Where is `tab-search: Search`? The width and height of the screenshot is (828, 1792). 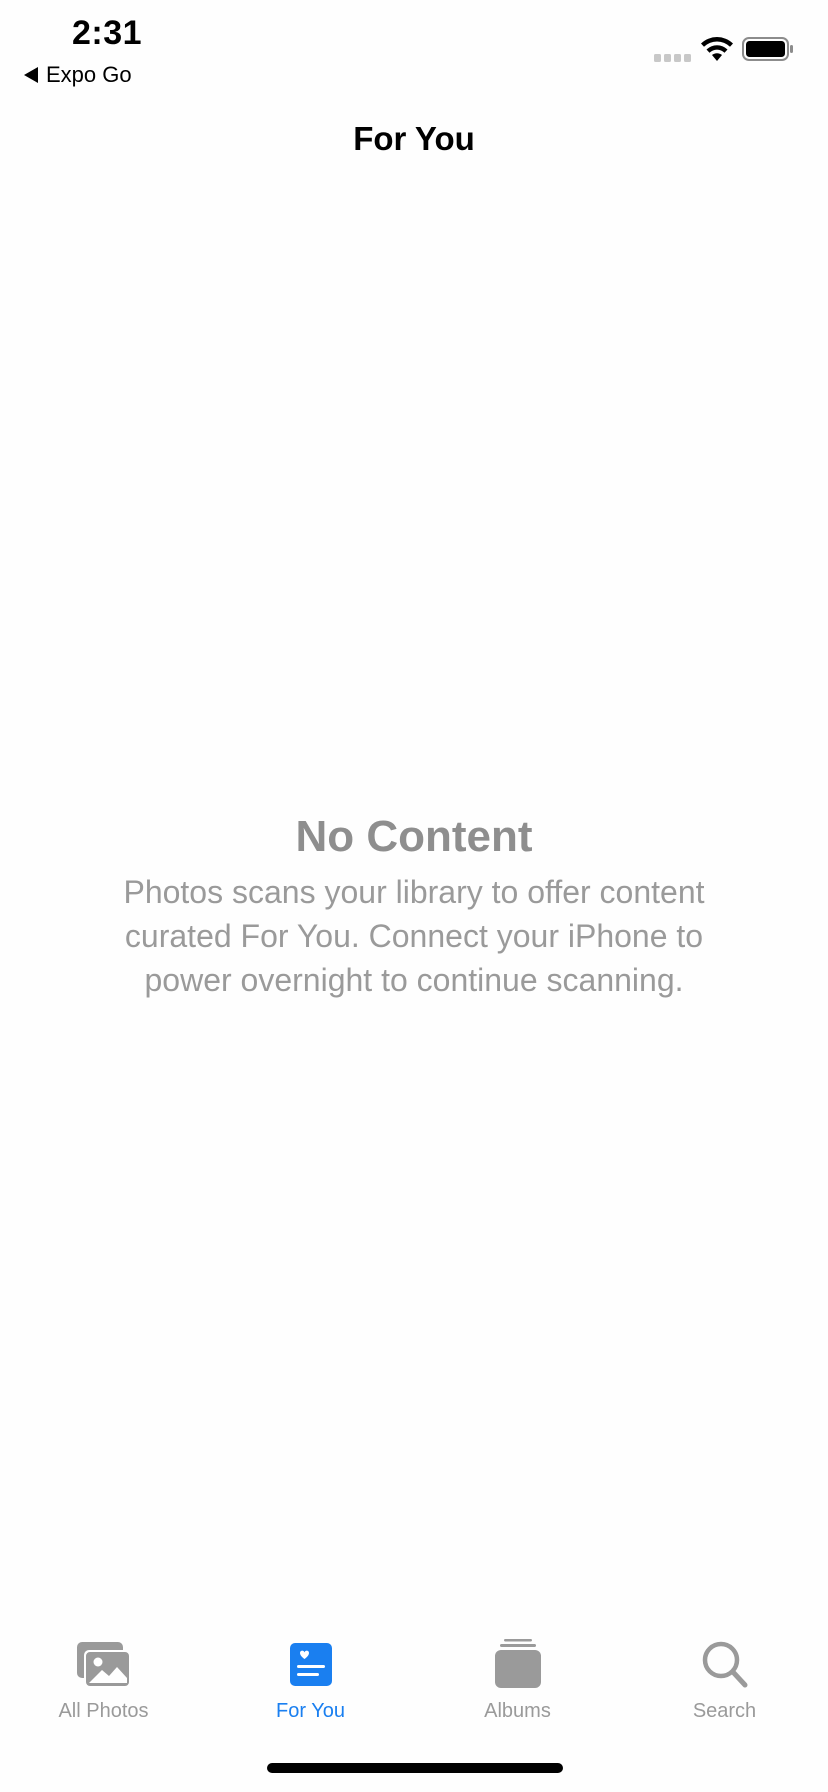 tab-search: Search is located at coordinates (724, 1675).